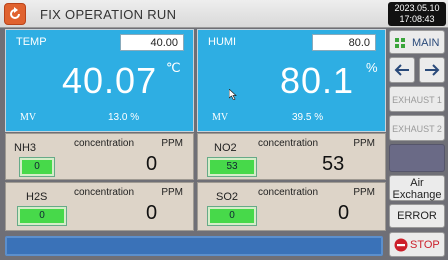  What do you see at coordinates (194, 246) in the screenshot?
I see `message-bar` at bounding box center [194, 246].